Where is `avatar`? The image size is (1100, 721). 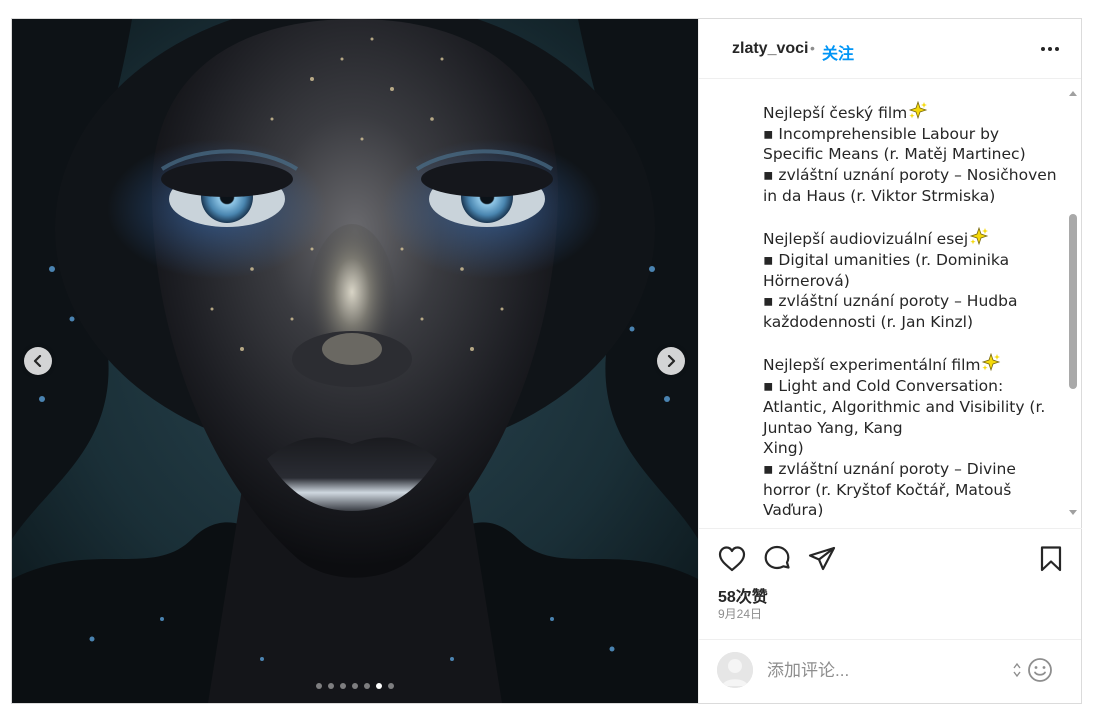
avatar is located at coordinates (735, 670).